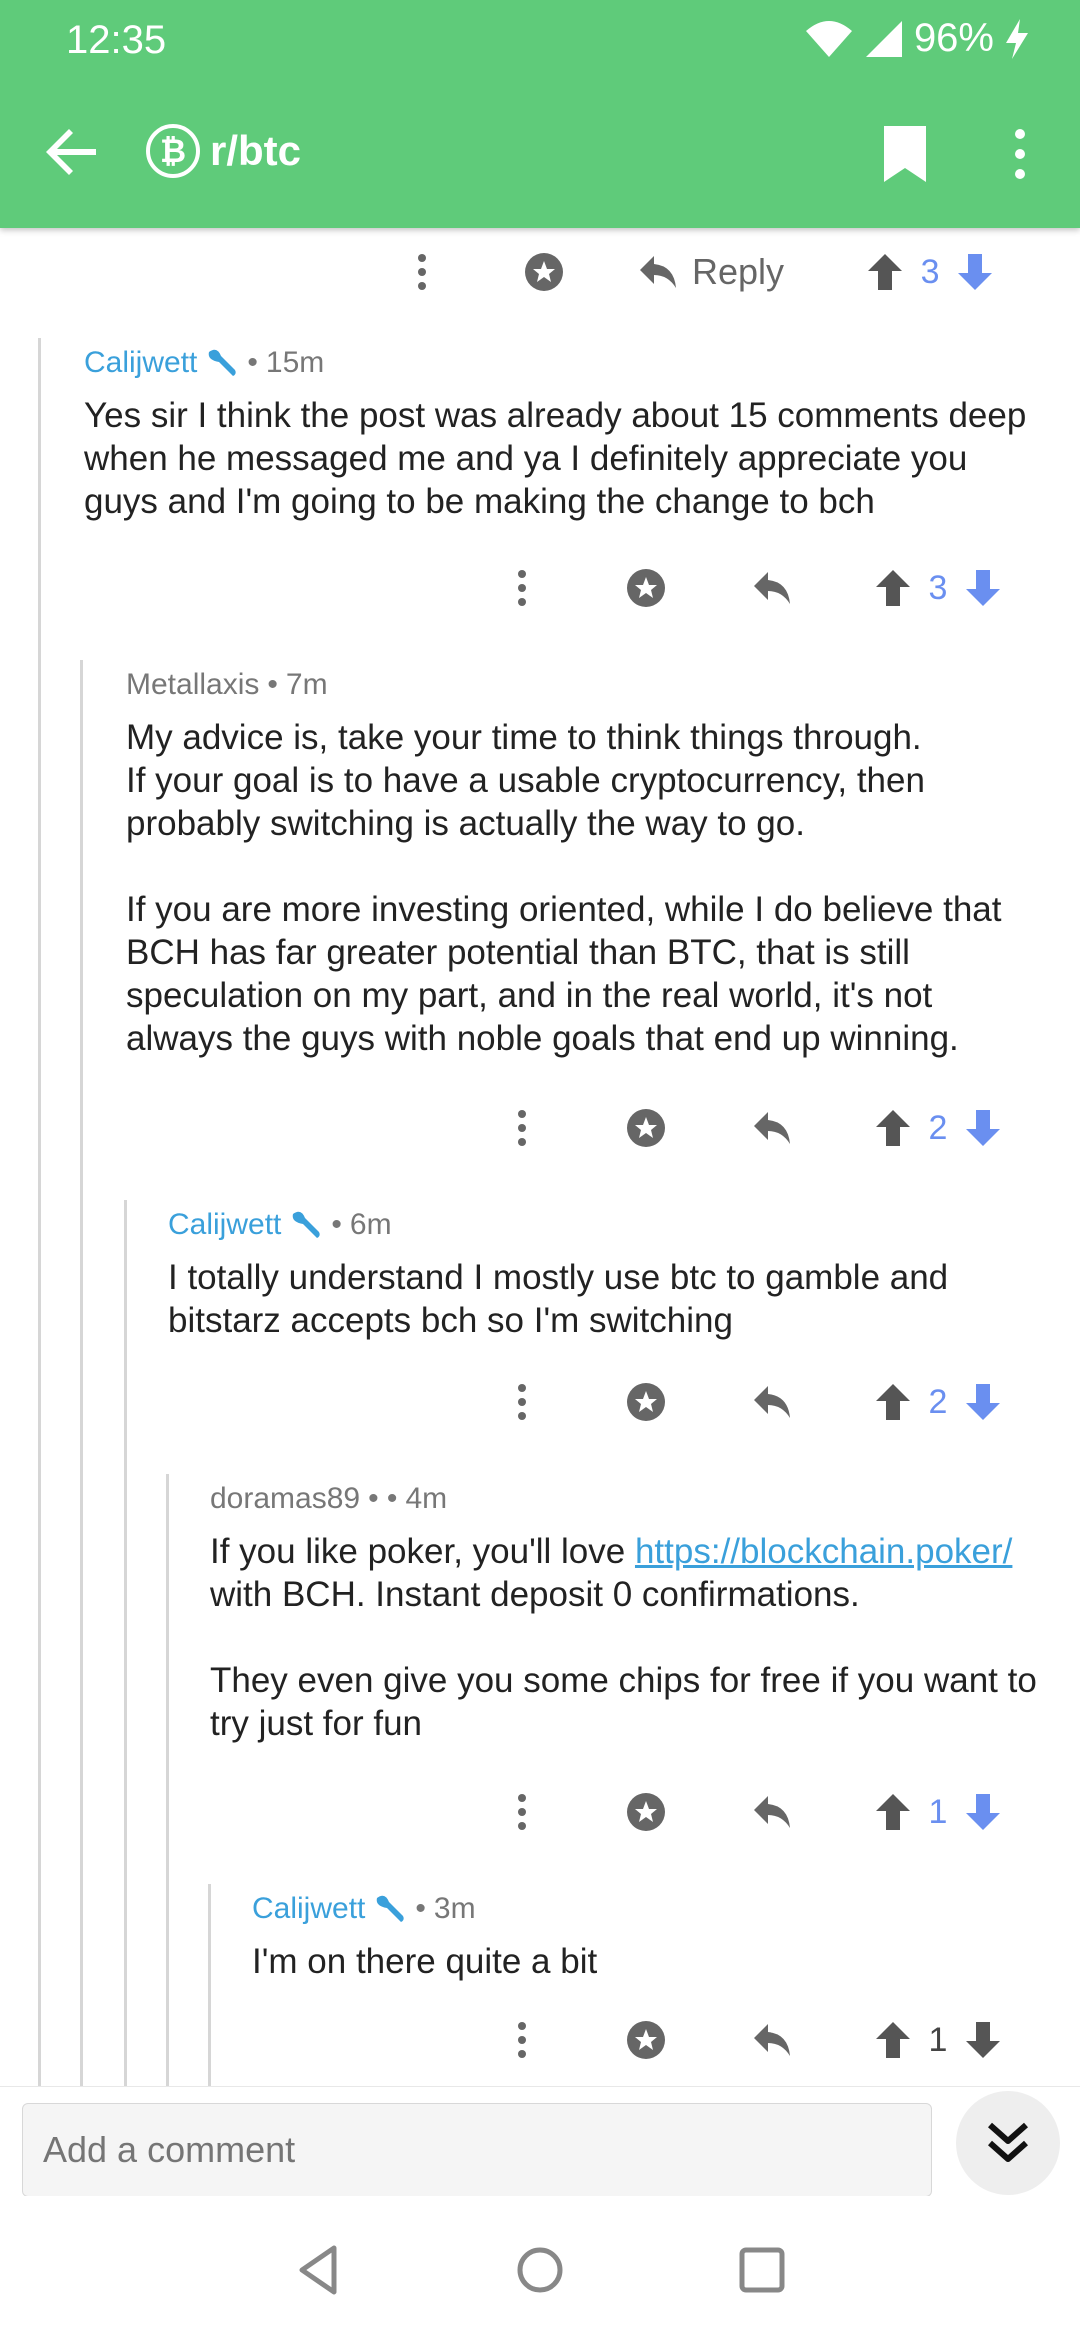 This screenshot has height=2340, width=1080. What do you see at coordinates (72, 152) in the screenshot?
I see `back-arrow-icon` at bounding box center [72, 152].